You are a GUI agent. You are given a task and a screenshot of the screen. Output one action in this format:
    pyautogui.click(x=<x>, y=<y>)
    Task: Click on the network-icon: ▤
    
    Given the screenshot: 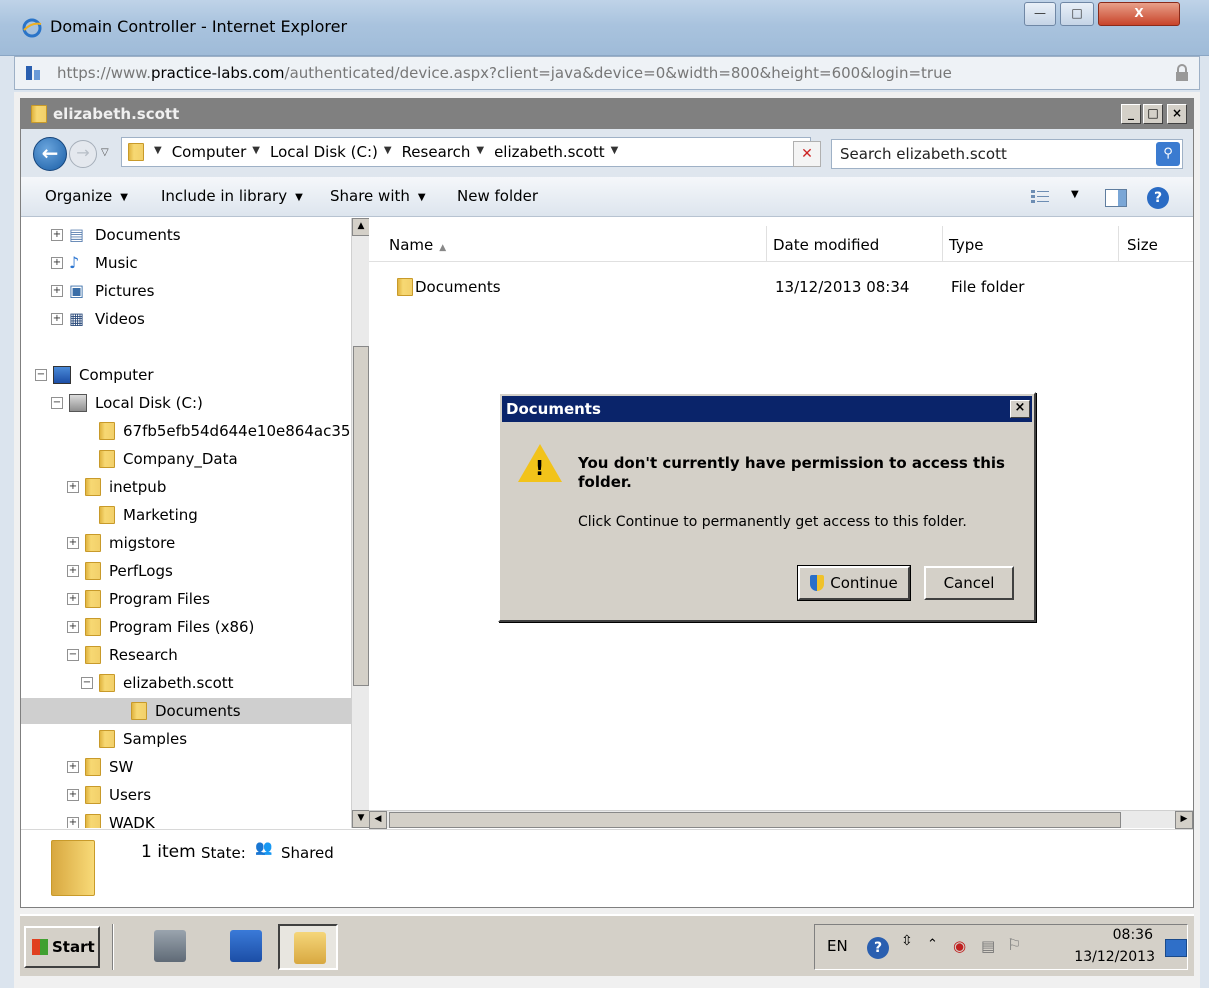 What is the action you would take?
    pyautogui.click(x=988, y=946)
    